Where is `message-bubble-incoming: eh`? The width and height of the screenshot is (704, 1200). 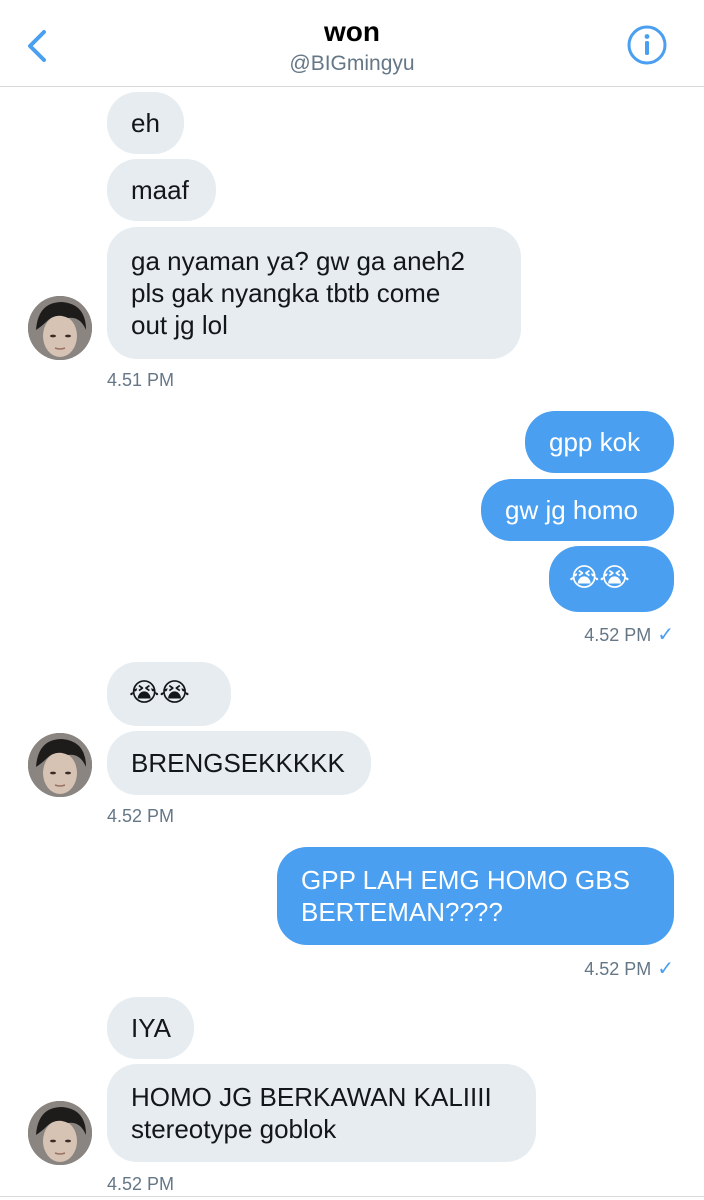
message-bubble-incoming: eh is located at coordinates (145, 123).